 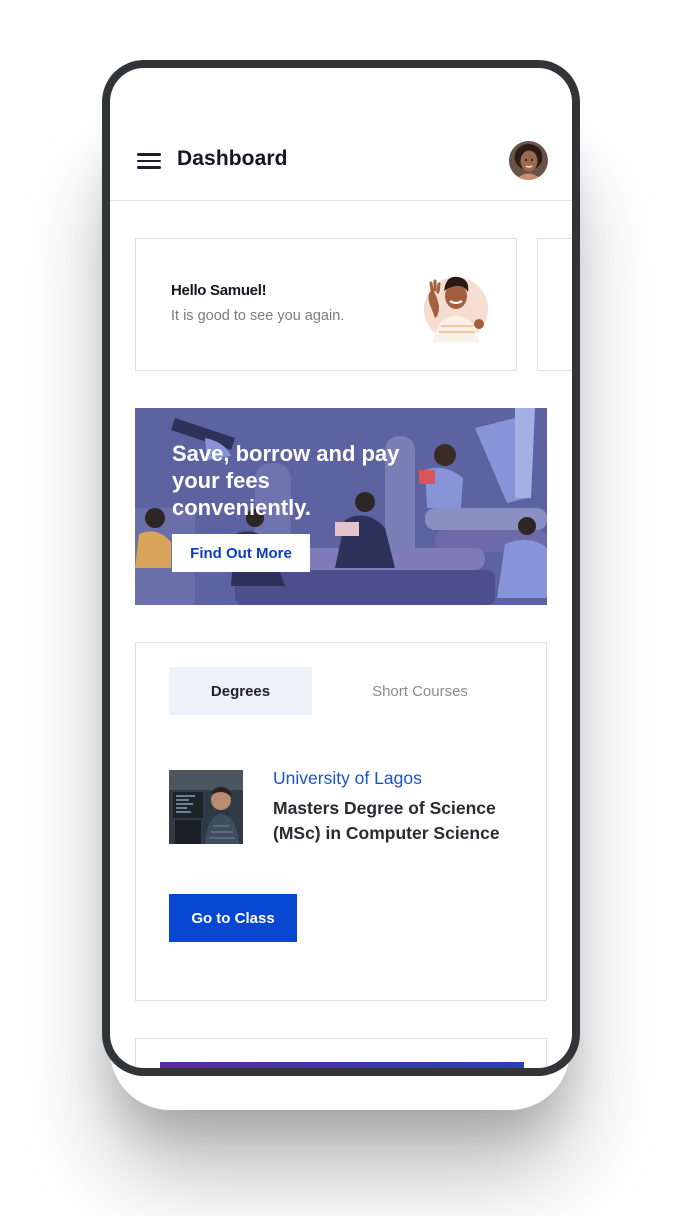 I want to click on student-at-computer-photo, so click(x=206, y=807).